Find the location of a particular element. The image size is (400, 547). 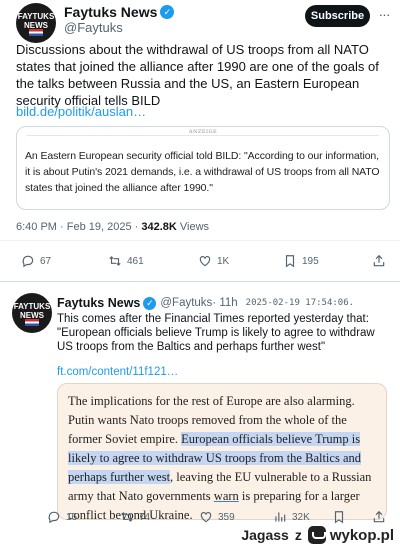

watermark: Jagass z wykop.pl is located at coordinates (317, 535).